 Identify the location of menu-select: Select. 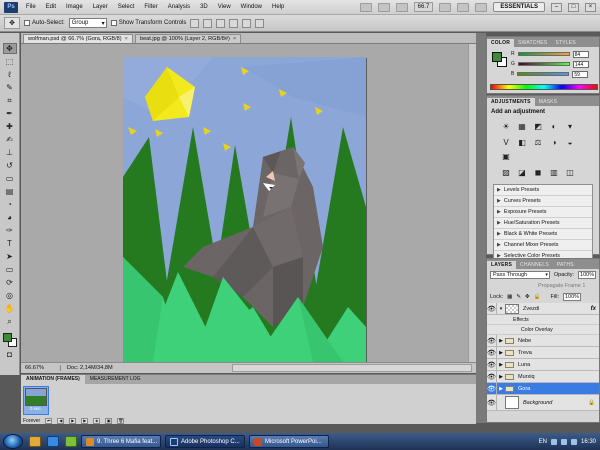
(126, 7).